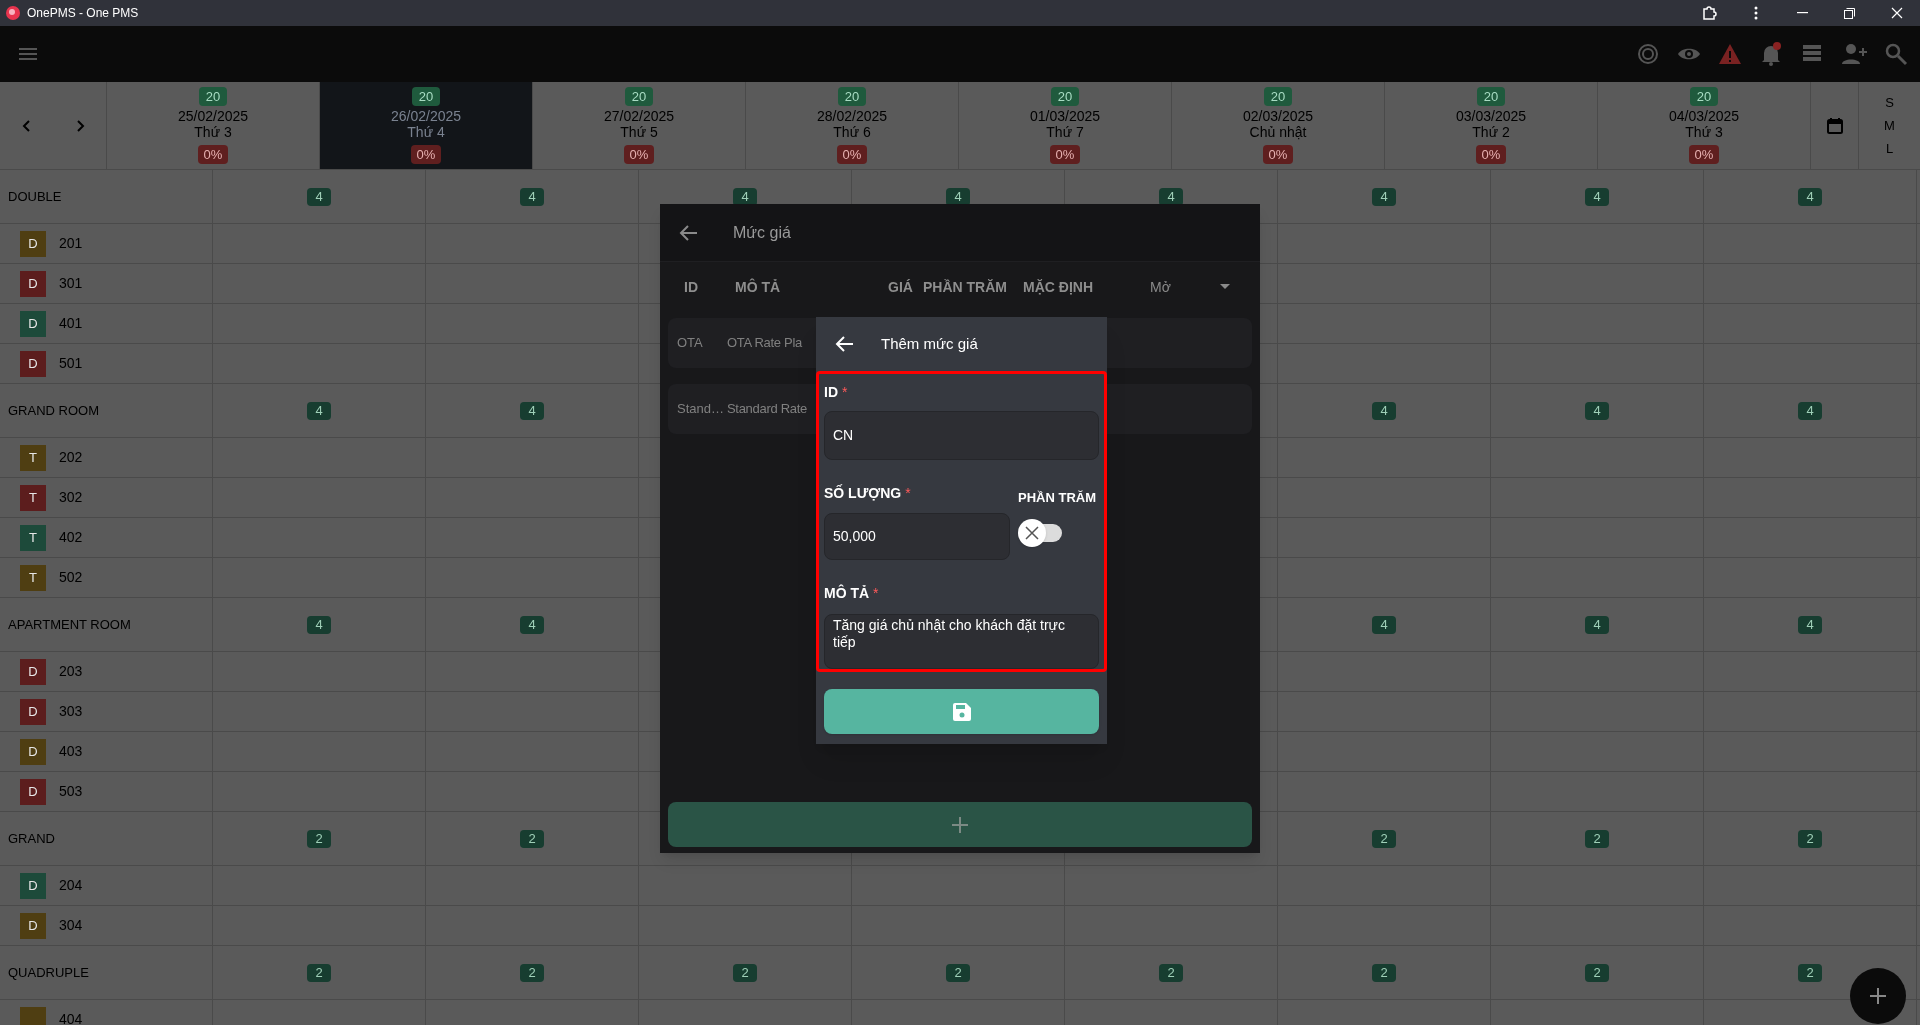 The width and height of the screenshot is (1920, 1025). Describe the element at coordinates (69, 624) in the screenshot. I see `room-type-label: APARTMENT ROOM` at that location.